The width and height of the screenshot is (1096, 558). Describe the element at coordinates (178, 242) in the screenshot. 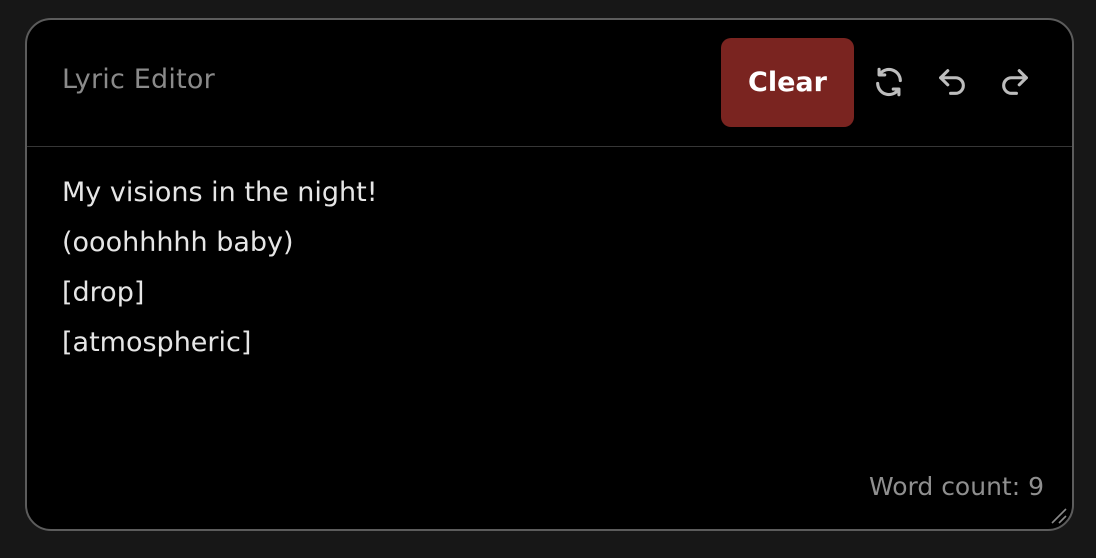

I see `lyric-line: (ooohhhhh baby)` at that location.